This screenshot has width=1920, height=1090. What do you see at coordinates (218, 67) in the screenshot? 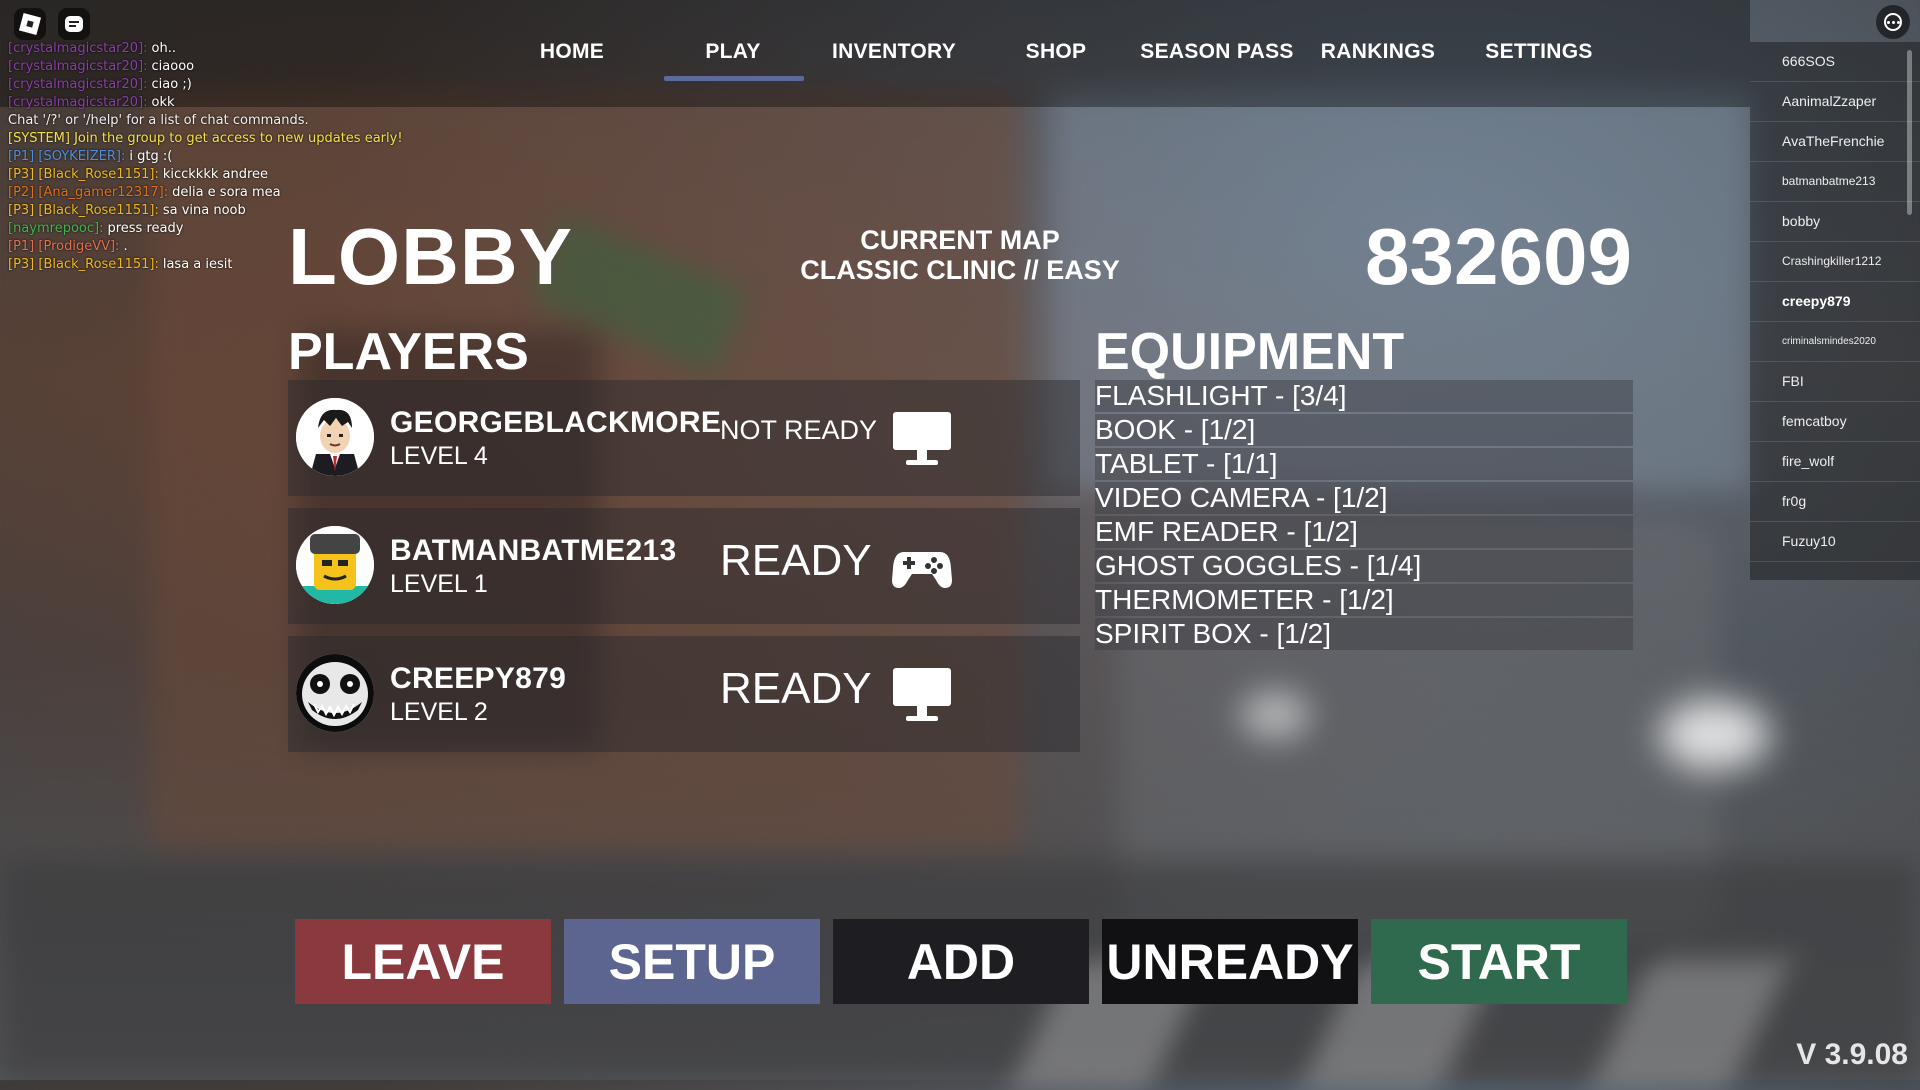
I see `chat-message: [crystalmagicstar20]: ciaooo` at bounding box center [218, 67].